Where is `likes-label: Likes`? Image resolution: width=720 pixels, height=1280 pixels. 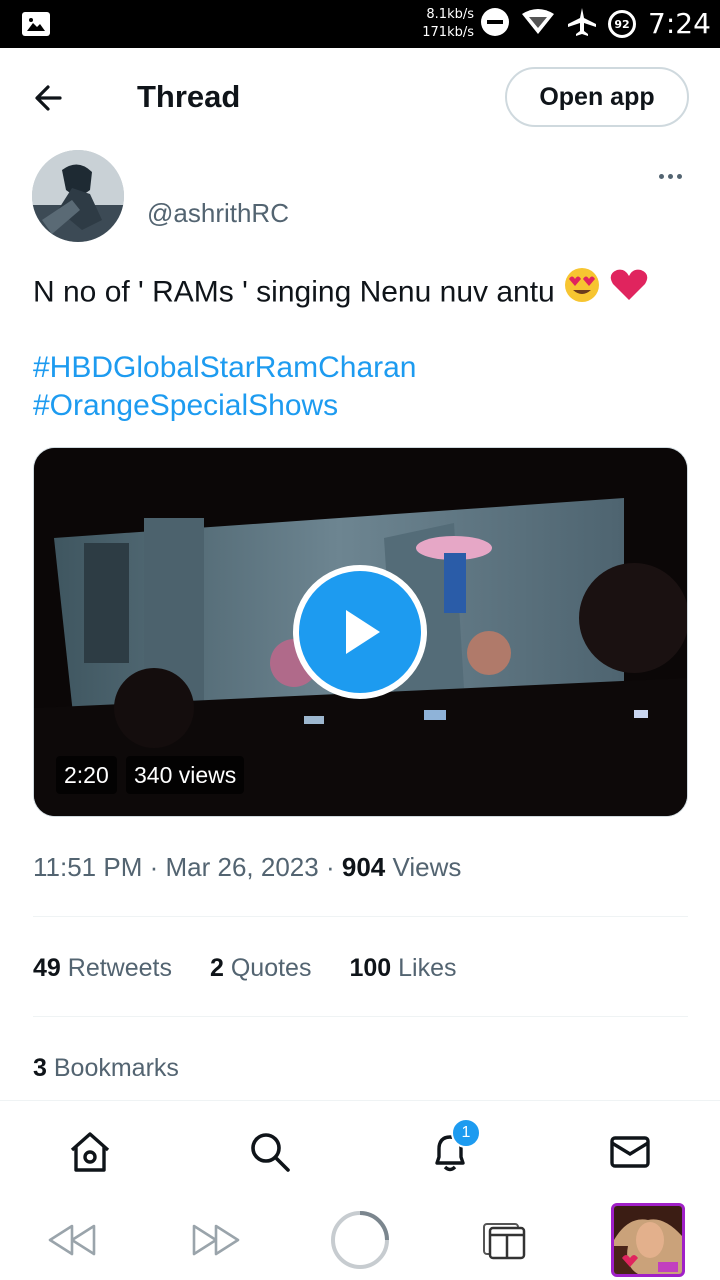
likes-label: Likes is located at coordinates (427, 968).